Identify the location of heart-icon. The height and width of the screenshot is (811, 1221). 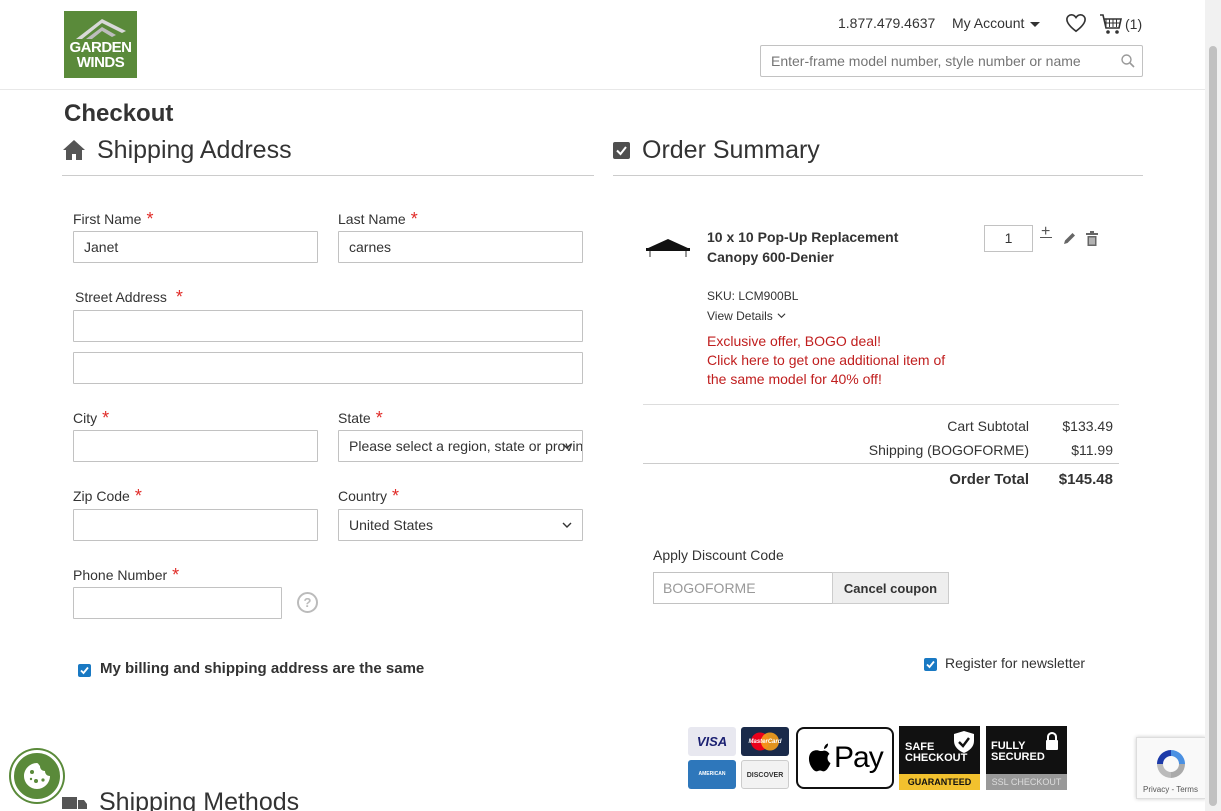
(1076, 23).